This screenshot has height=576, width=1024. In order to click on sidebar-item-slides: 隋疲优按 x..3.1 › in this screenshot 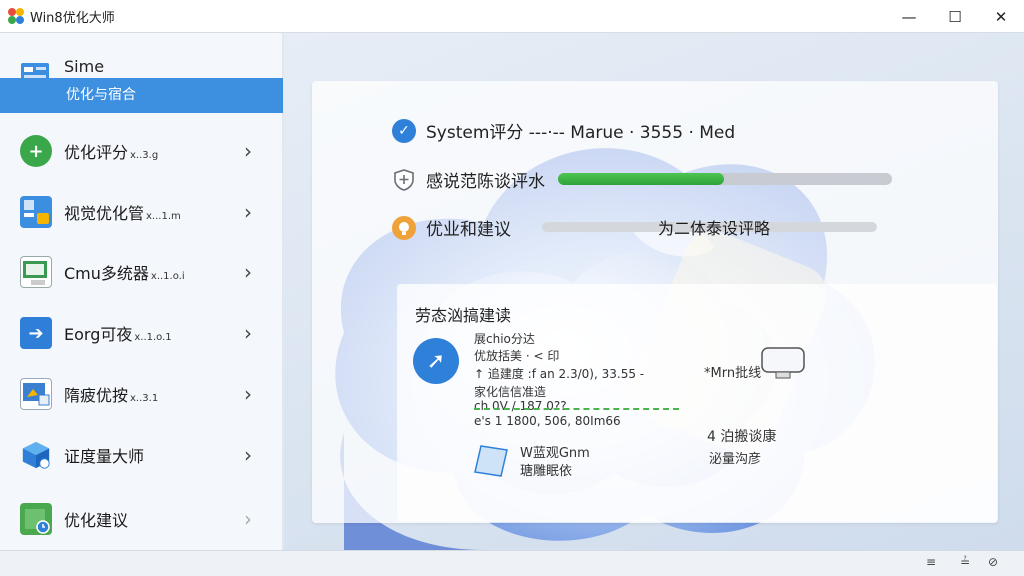, I will do `click(141, 394)`.